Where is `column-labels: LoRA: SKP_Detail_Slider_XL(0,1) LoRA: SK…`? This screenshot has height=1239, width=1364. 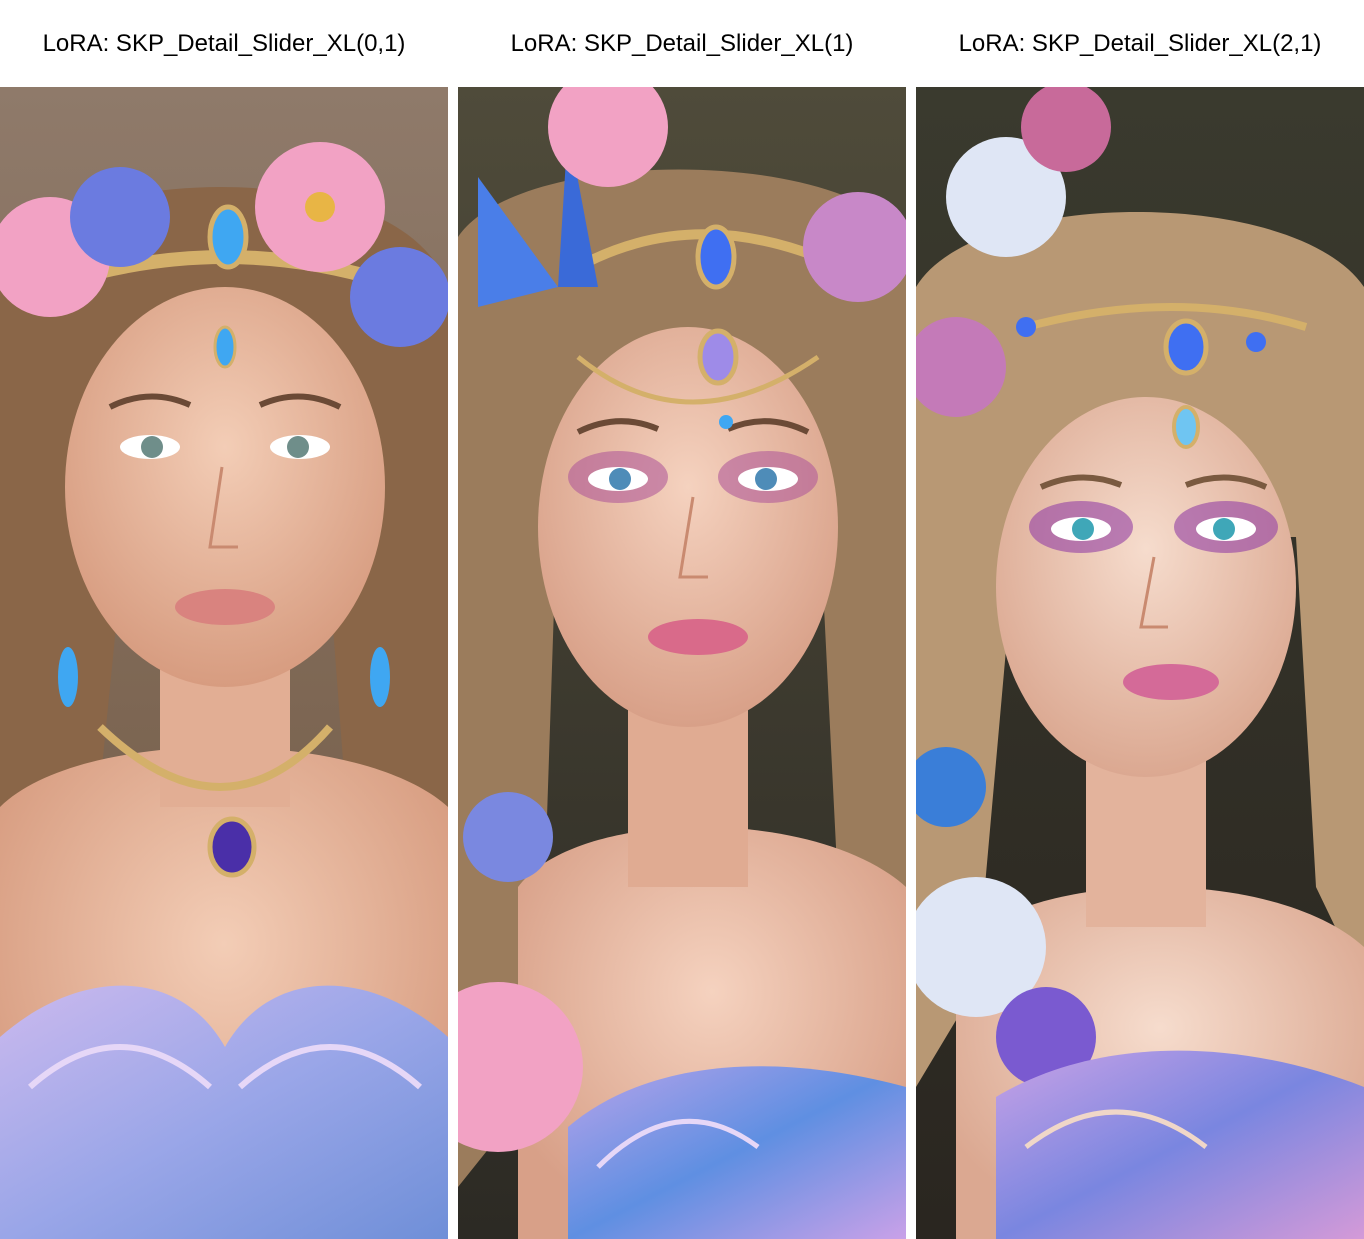
column-labels: LoRA: SKP_Detail_Slider_XL(0,1) LoRA: SK… is located at coordinates (682, 43).